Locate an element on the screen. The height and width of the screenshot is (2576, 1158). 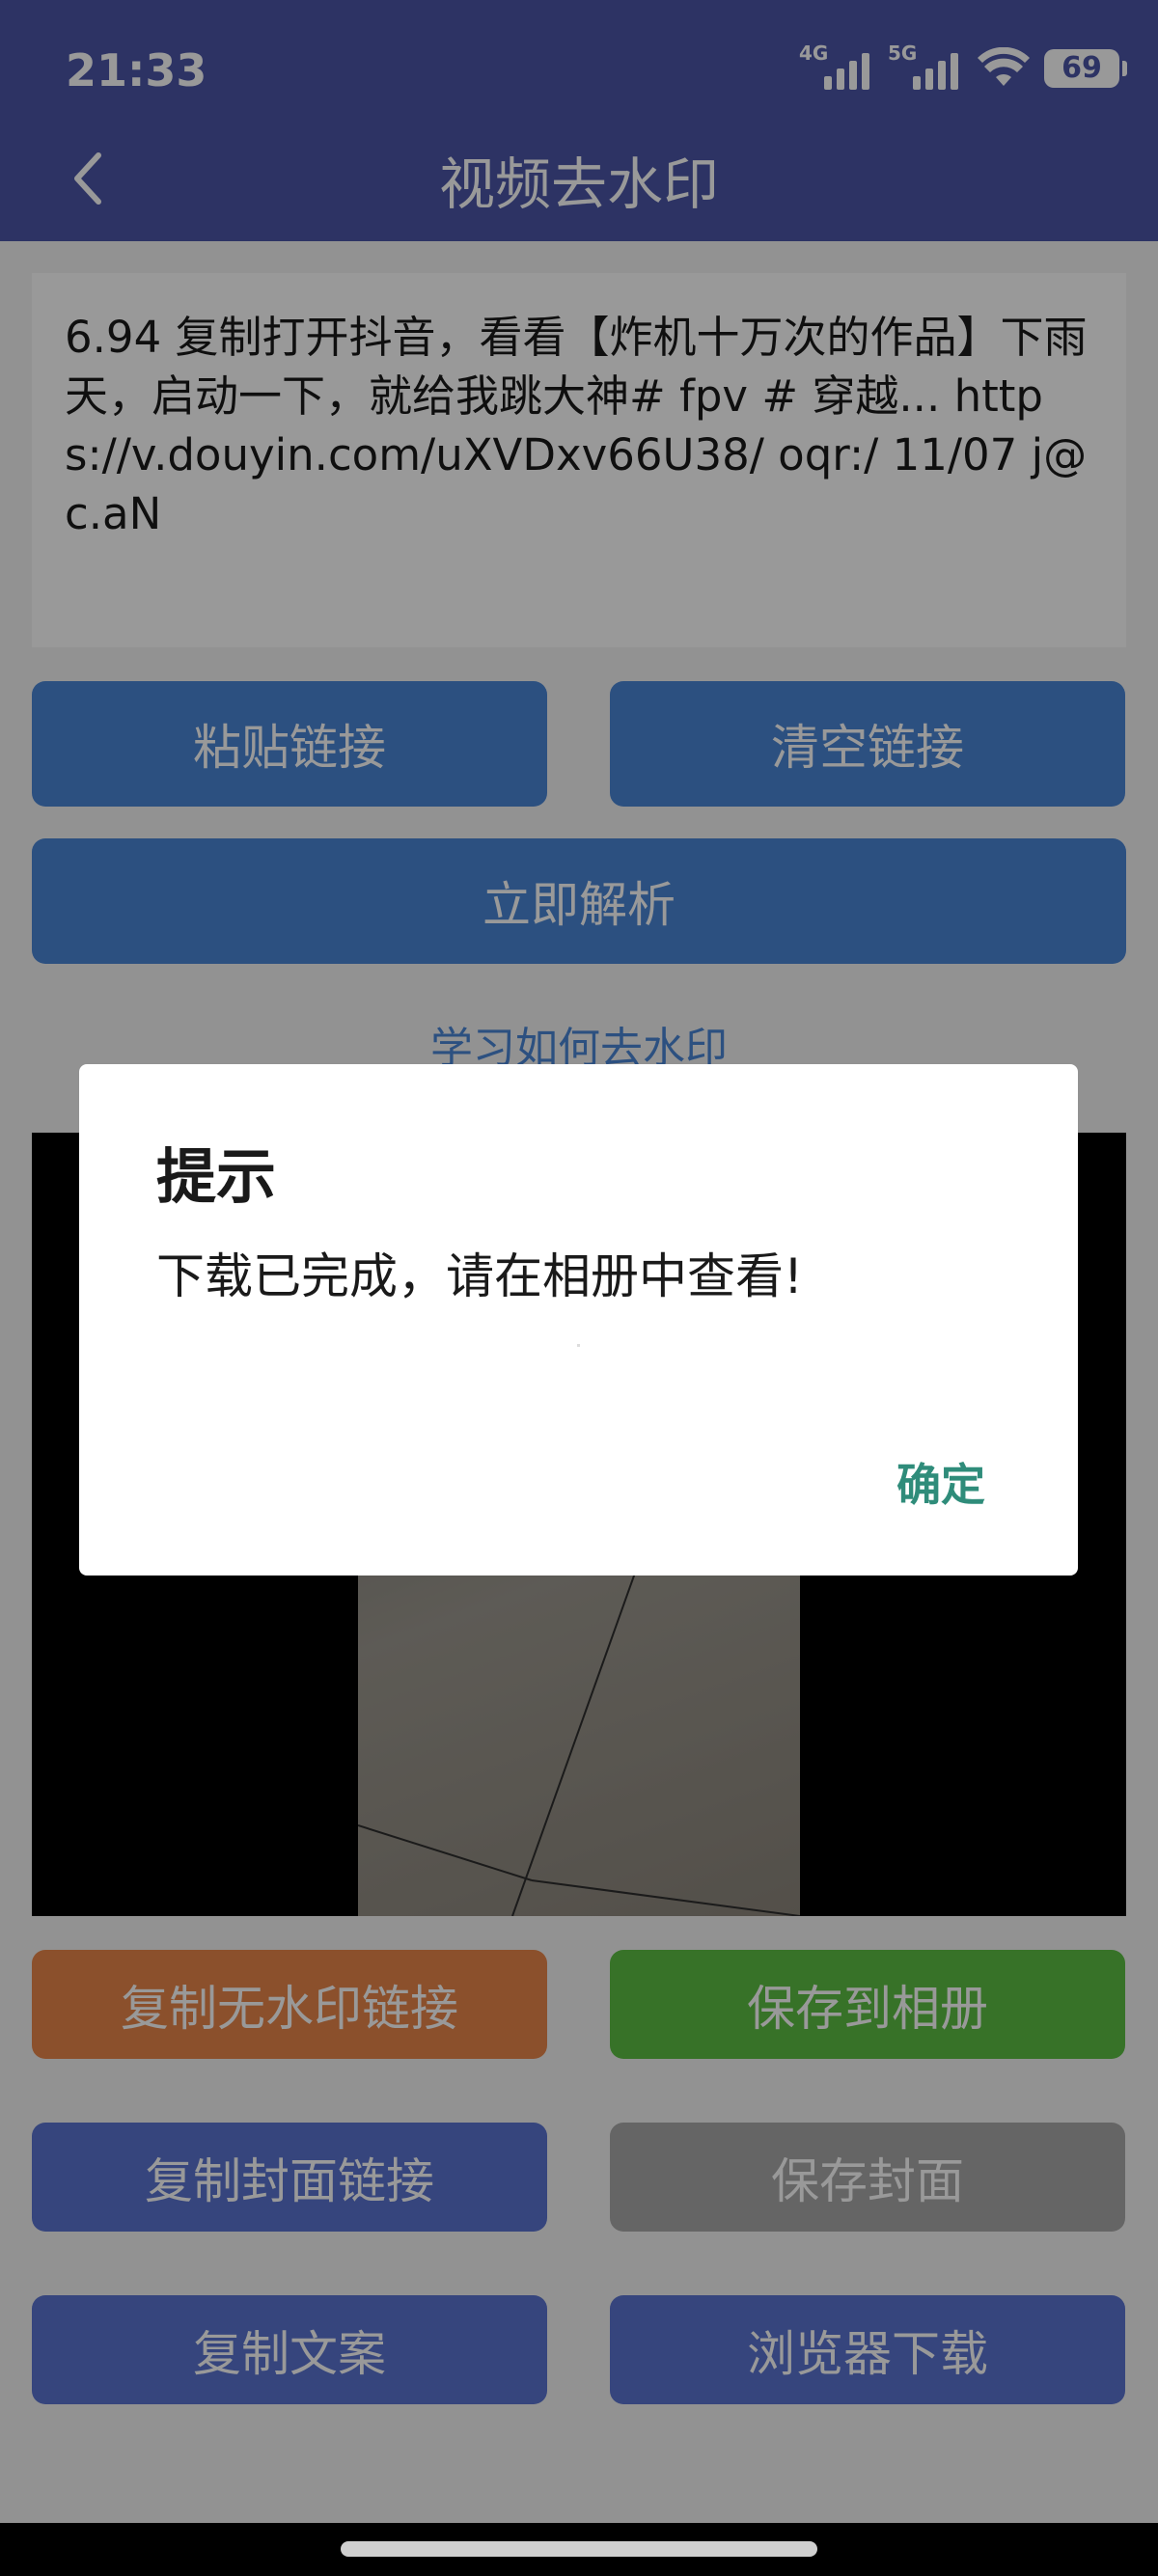
confirm-button: 确定 is located at coordinates (940, 1482).